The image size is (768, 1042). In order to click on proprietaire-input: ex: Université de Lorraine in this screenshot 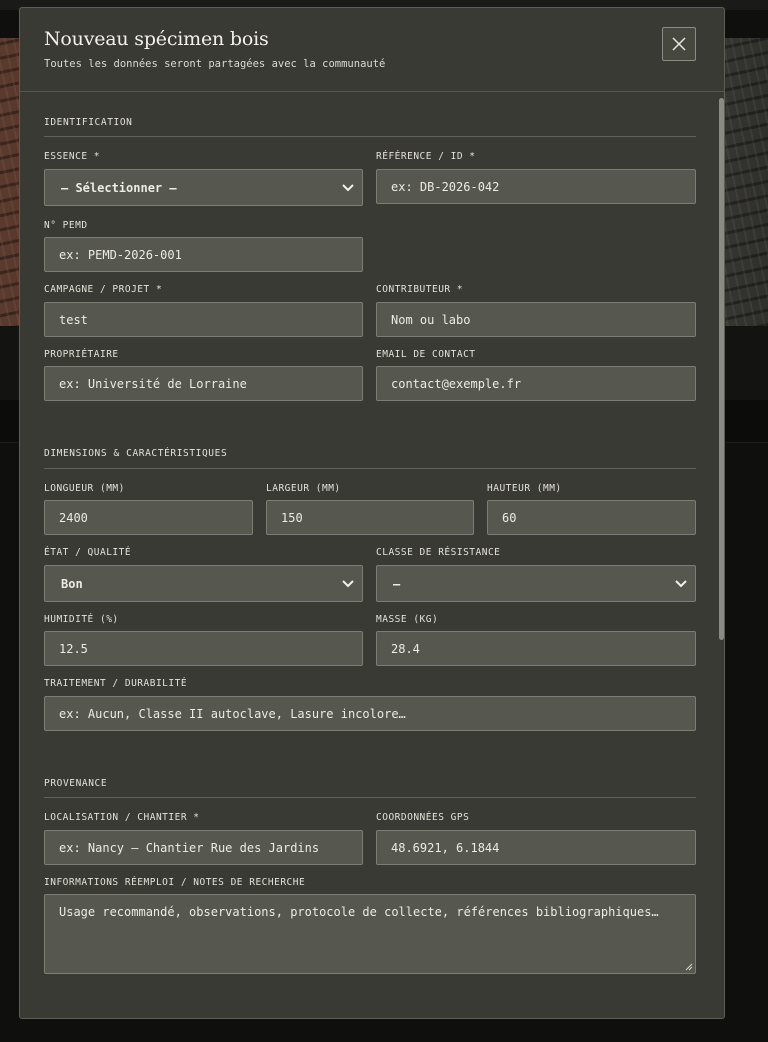, I will do `click(203, 383)`.